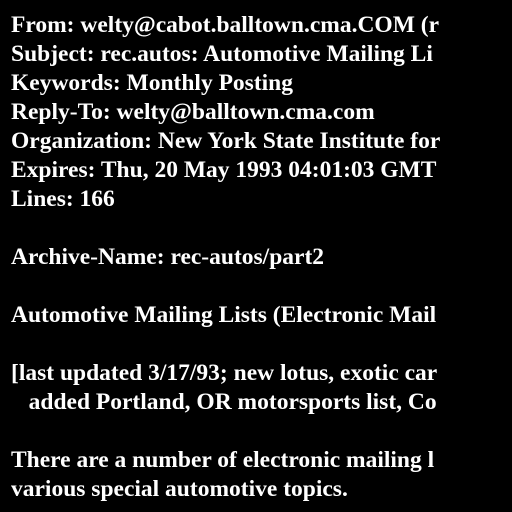 This screenshot has height=512, width=512. Describe the element at coordinates (225, 25) in the screenshot. I see `header-from: From: welty@cabot.balltown.cma.COM (r` at that location.